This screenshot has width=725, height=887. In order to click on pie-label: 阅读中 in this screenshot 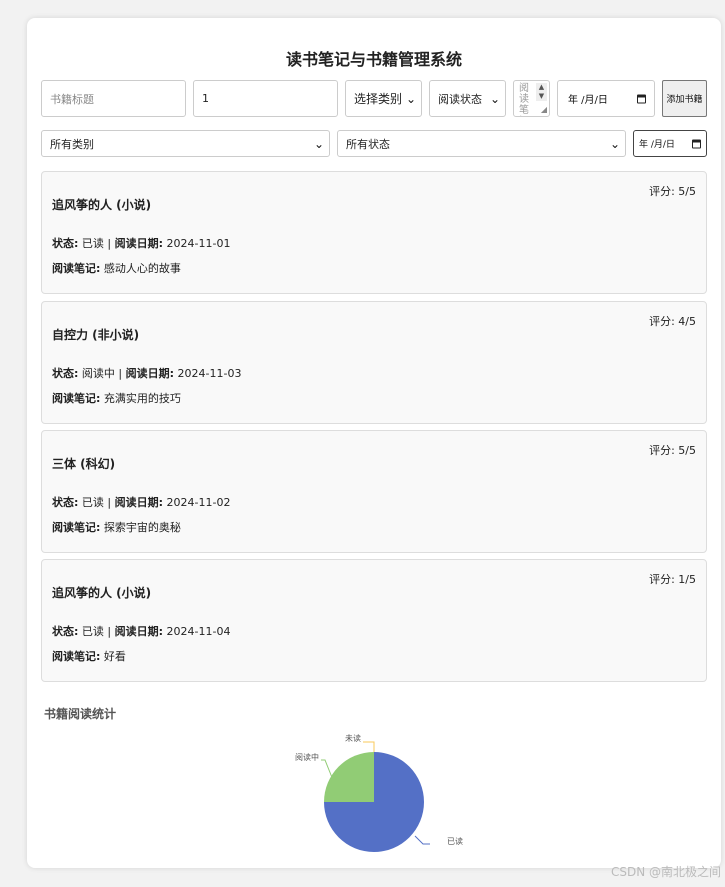, I will do `click(307, 757)`.